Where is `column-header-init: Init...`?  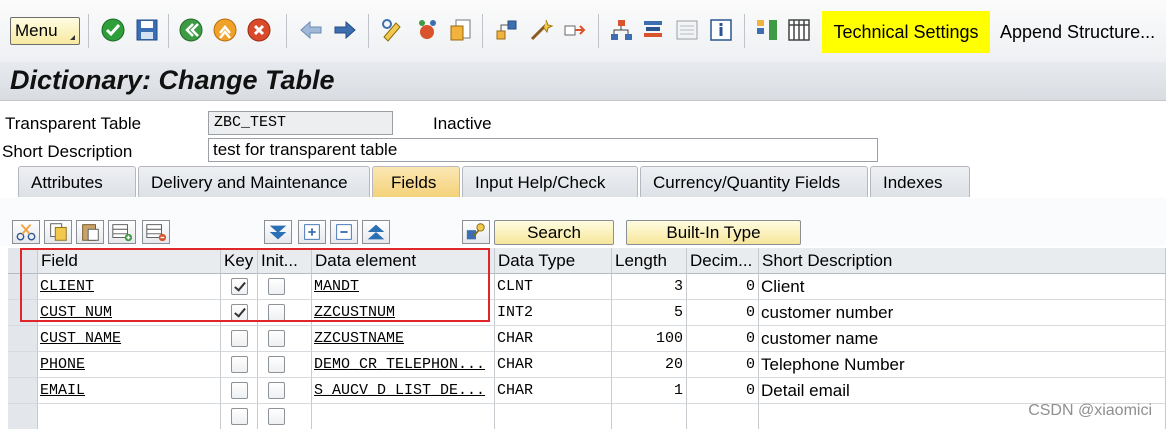 column-header-init: Init... is located at coordinates (285, 261).